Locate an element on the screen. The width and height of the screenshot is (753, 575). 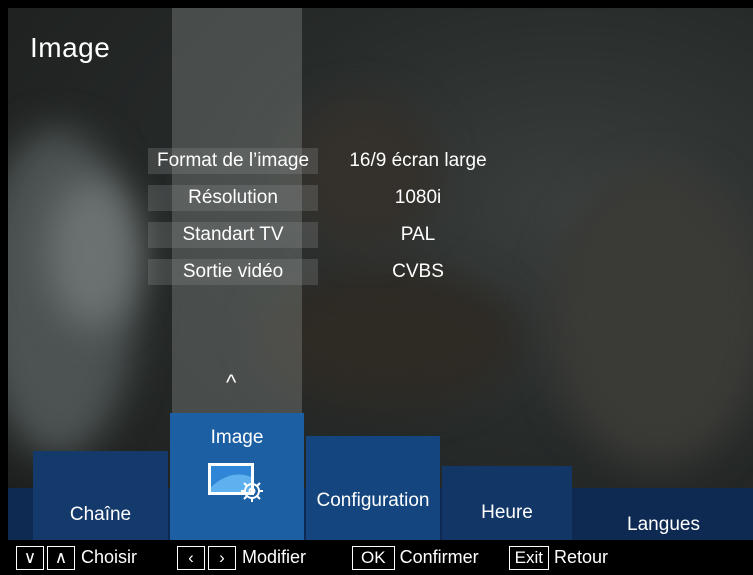
setting-row-video-output: Sortie vidéo CVBS is located at coordinates (333, 272).